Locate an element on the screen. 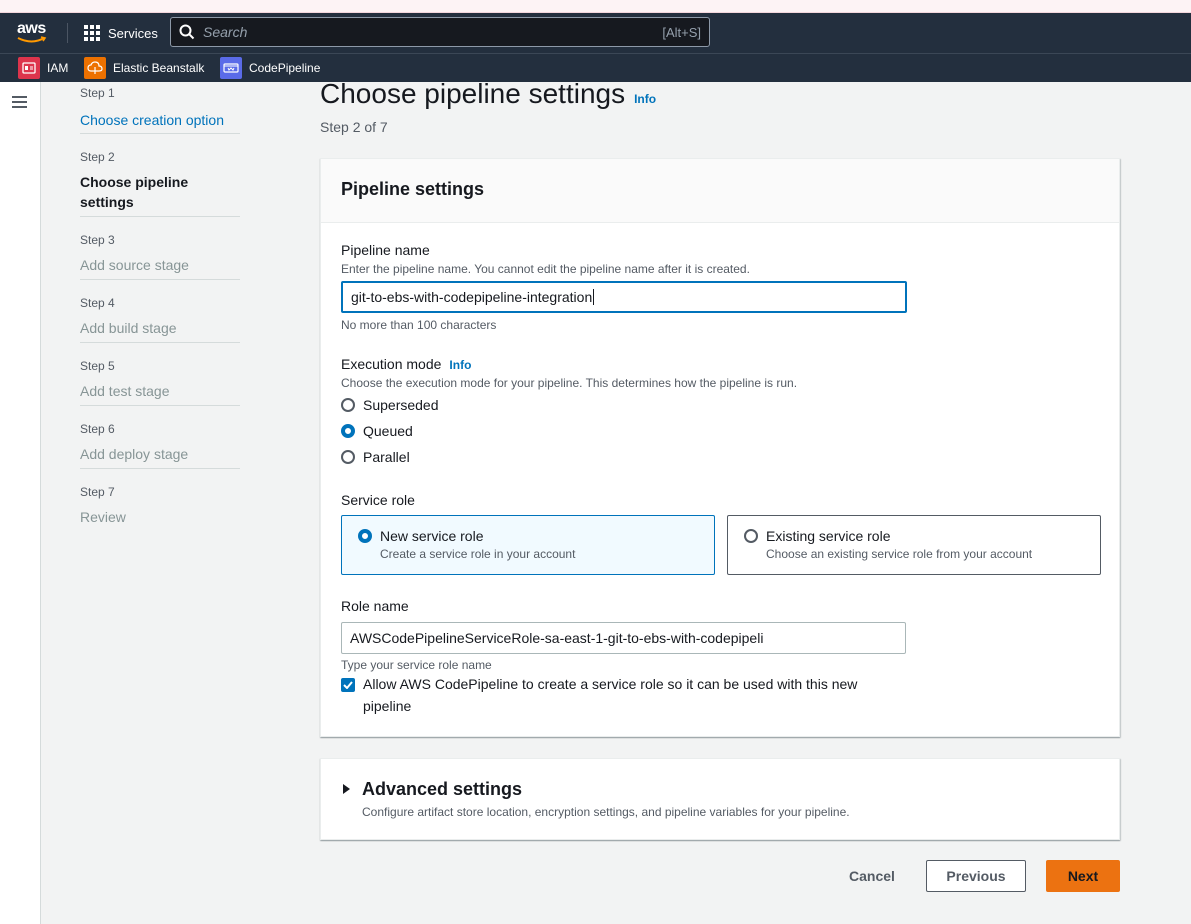 This screenshot has width=1191, height=924. cancel-button: Cancel is located at coordinates (872, 876).